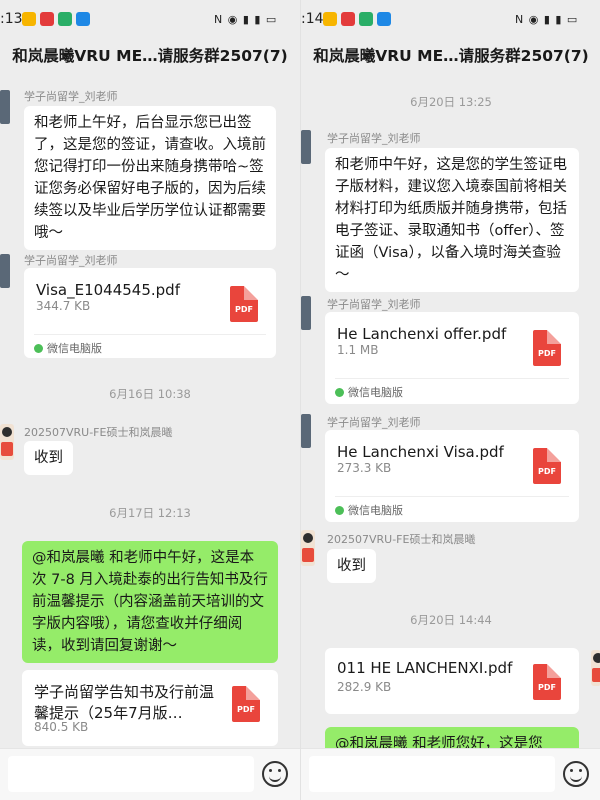 The image size is (600, 800). What do you see at coordinates (420, 452) in the screenshot?
I see `file-name: He Lanchenxi Visa.pdf` at bounding box center [420, 452].